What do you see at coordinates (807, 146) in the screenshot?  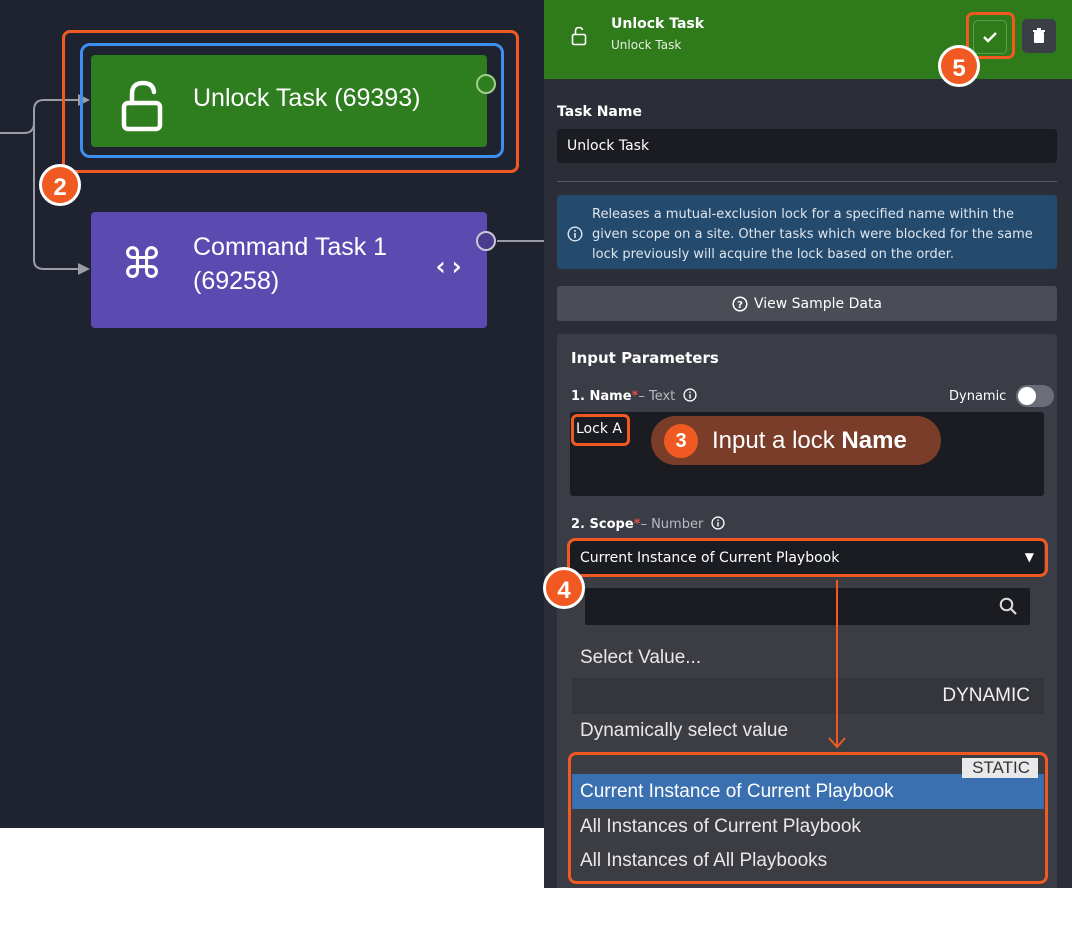 I see `task-name-input: Unlock Task` at bounding box center [807, 146].